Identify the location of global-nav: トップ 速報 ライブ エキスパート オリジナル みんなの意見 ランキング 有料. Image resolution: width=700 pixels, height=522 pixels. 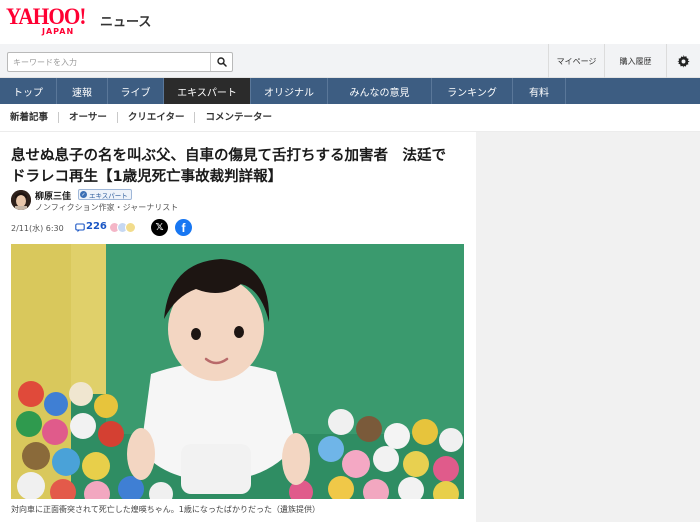
(350, 91).